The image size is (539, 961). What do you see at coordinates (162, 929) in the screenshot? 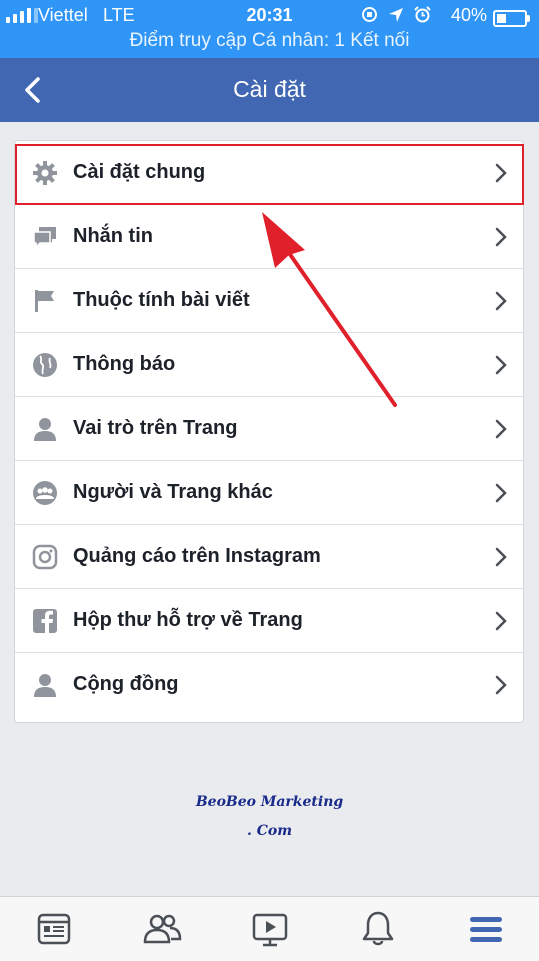
I see `friends-icon` at bounding box center [162, 929].